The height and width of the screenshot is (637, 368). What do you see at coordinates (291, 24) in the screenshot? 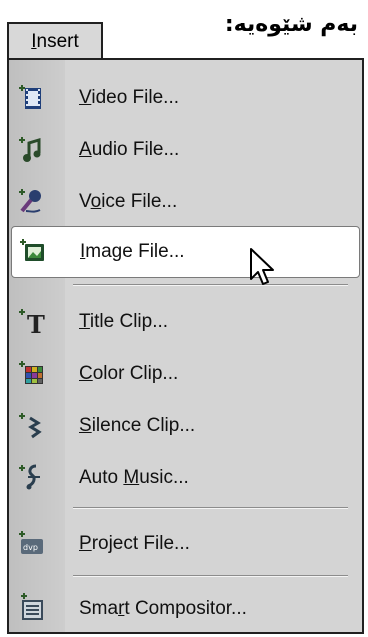
I see `instruction-caption: بەم شێوەیە:` at bounding box center [291, 24].